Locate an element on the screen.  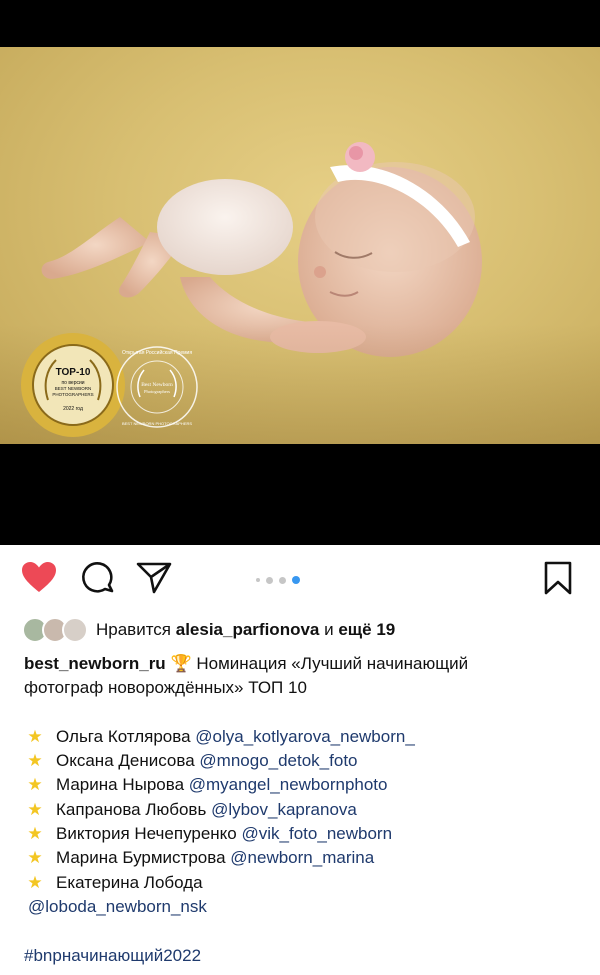
likes-text: Нравится alesia_parfionova и ещё 19 is located at coordinates (245, 630).